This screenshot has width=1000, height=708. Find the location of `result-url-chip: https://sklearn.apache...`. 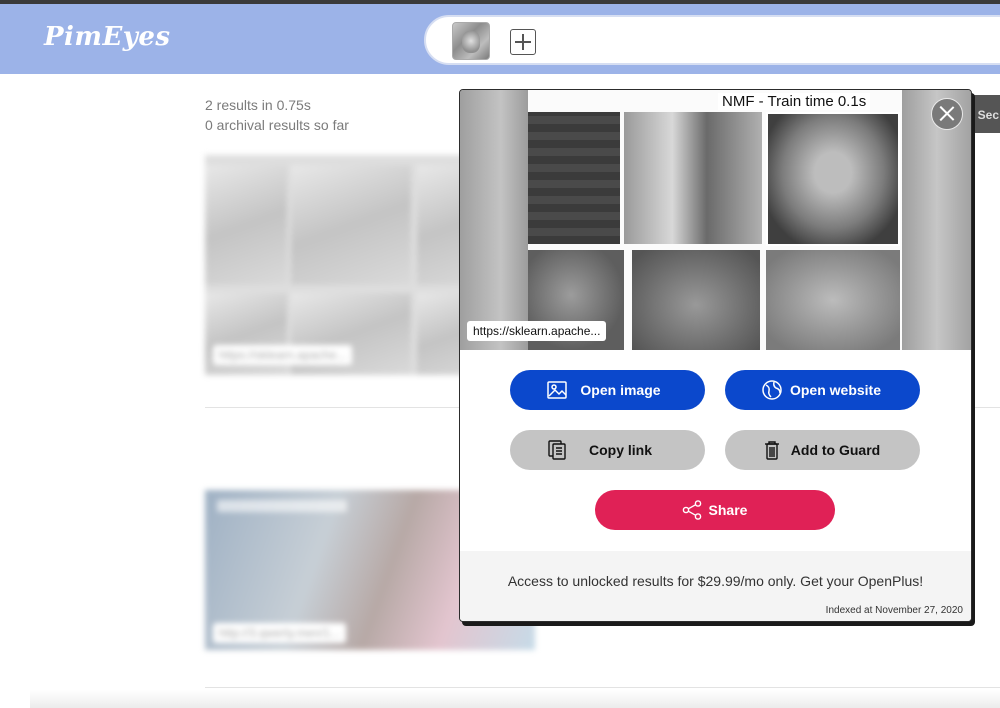

result-url-chip: https://sklearn.apache... is located at coordinates (283, 355).